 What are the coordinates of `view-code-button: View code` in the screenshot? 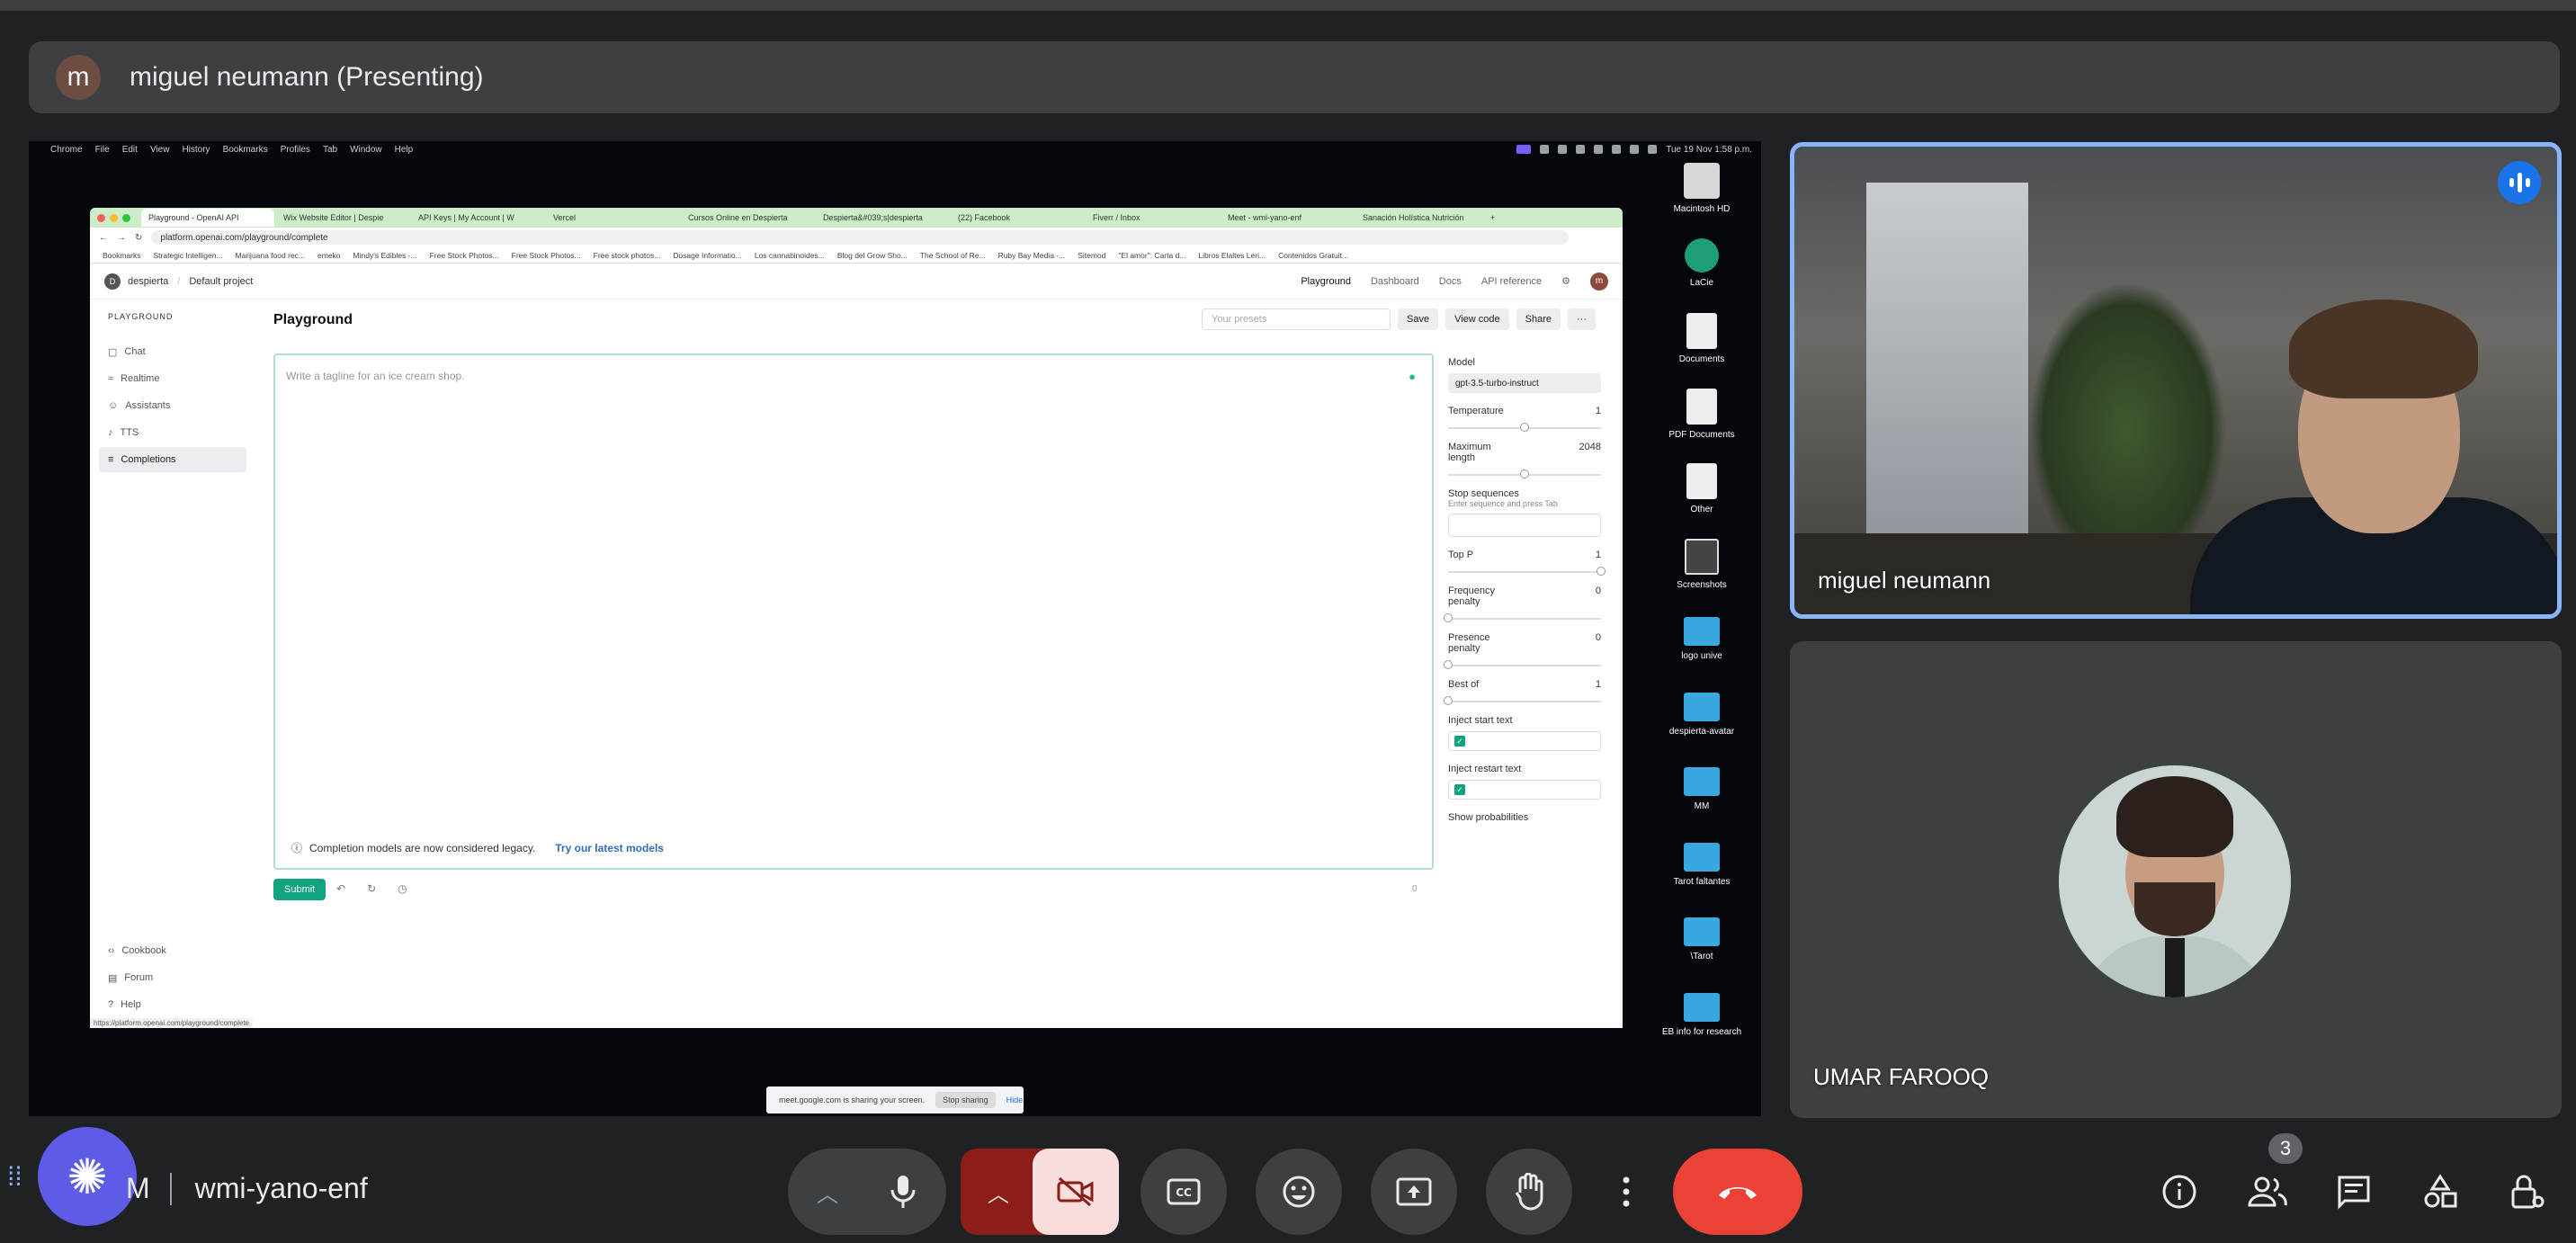 It's located at (1477, 319).